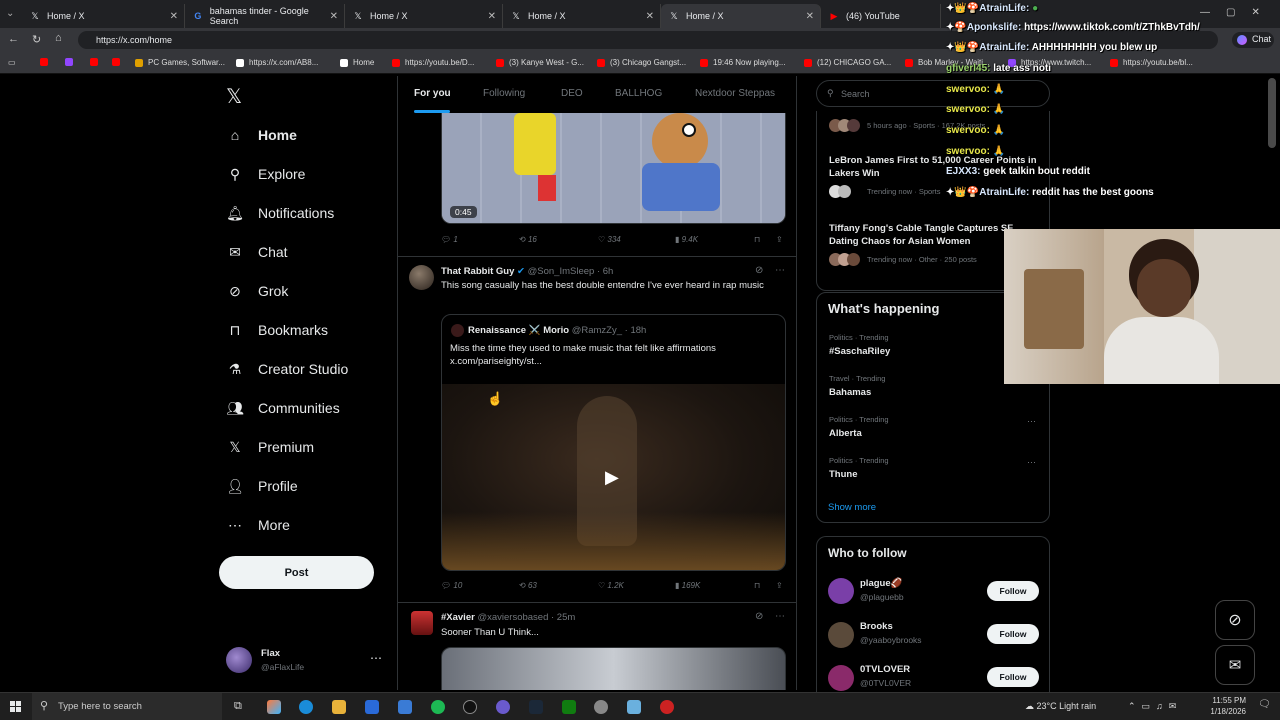  I want to click on tab-search-icon: ⌄, so click(10, 13).